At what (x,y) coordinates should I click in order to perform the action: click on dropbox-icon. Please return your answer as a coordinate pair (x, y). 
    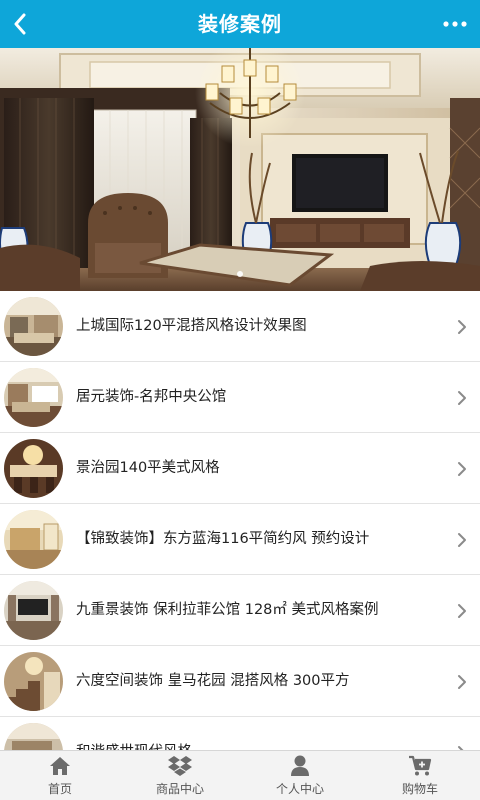
    Looking at the image, I should click on (180, 765).